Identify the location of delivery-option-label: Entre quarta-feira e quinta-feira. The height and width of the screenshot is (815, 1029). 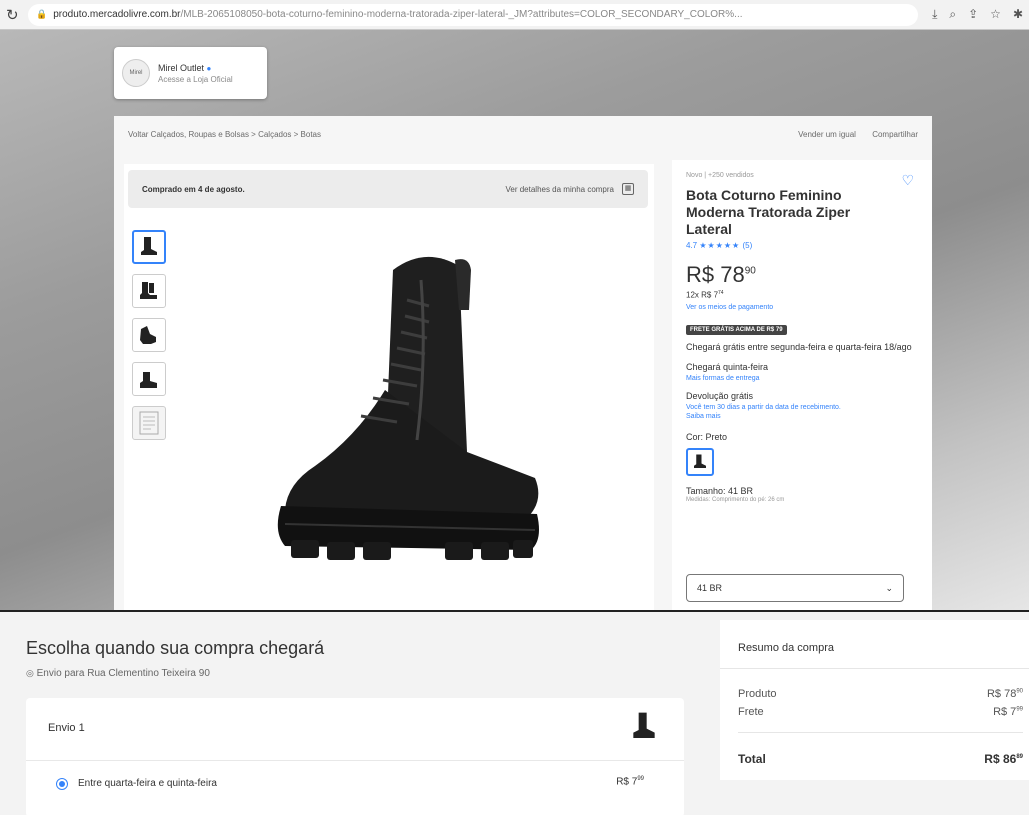
(147, 783).